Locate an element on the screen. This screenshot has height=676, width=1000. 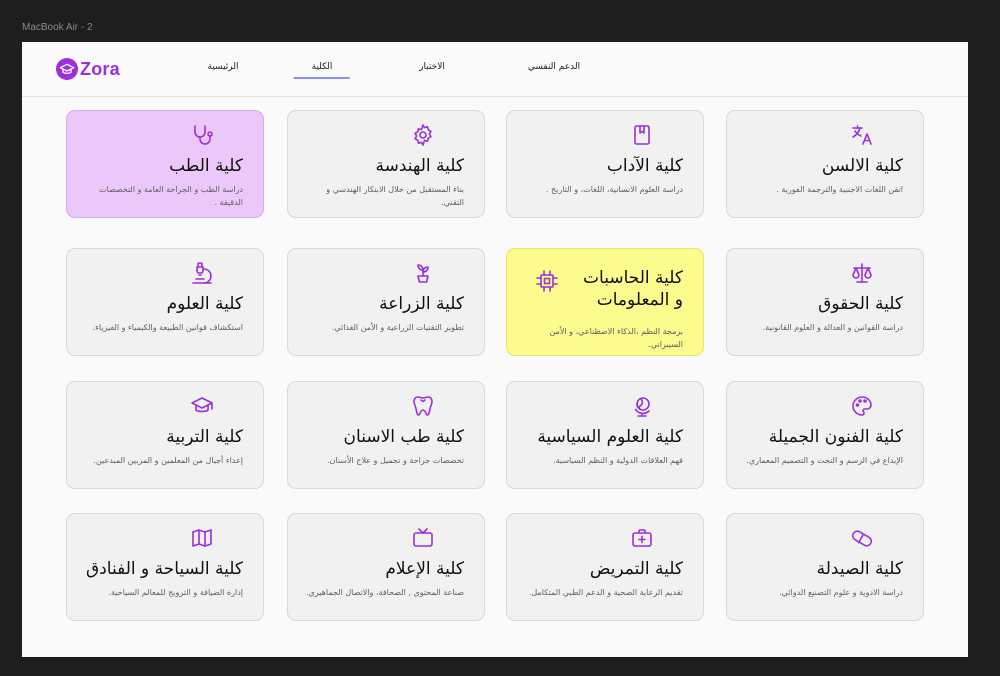
nav-psych-support: الدعم النفسي is located at coordinates (554, 67).